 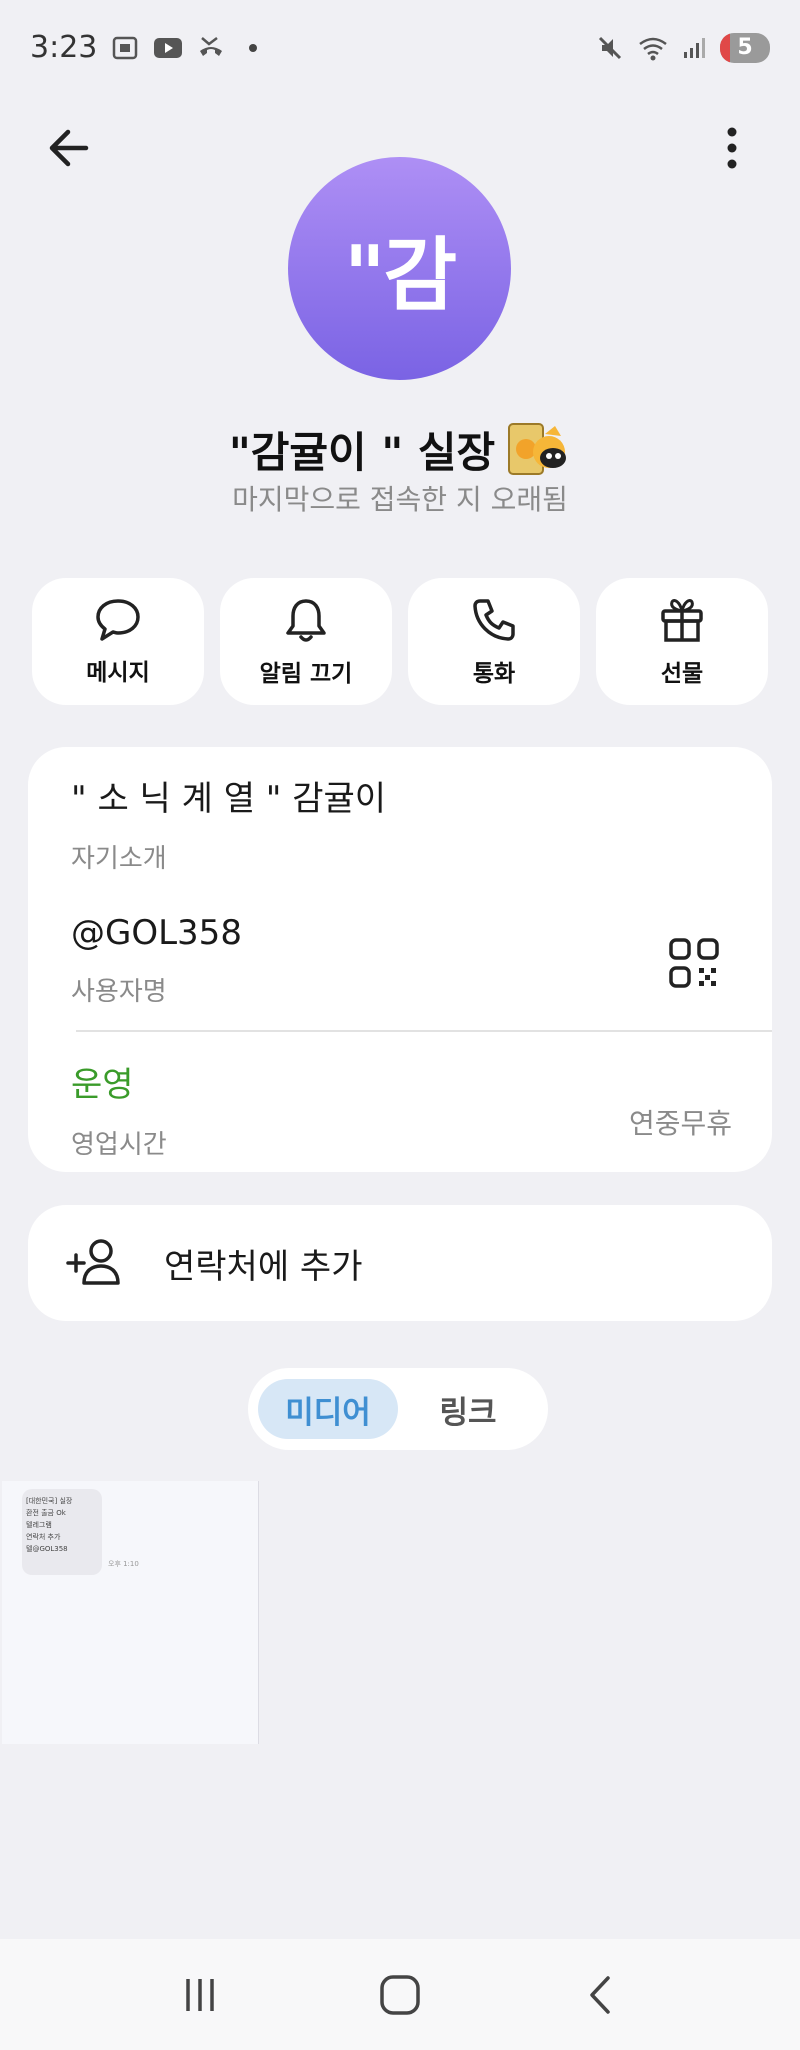 I want to click on message-button: 메시지, so click(x=118, y=641).